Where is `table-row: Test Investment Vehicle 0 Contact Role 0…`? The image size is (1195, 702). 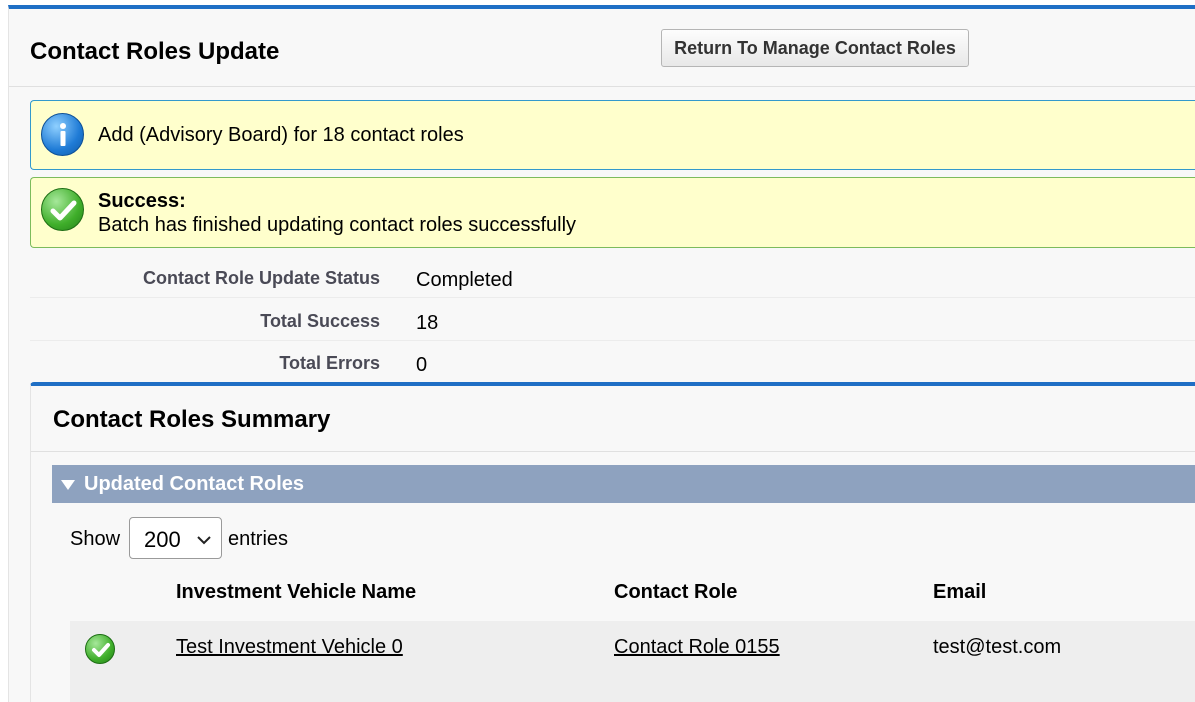
table-row: Test Investment Vehicle 0 Contact Role 0… is located at coordinates (632, 661).